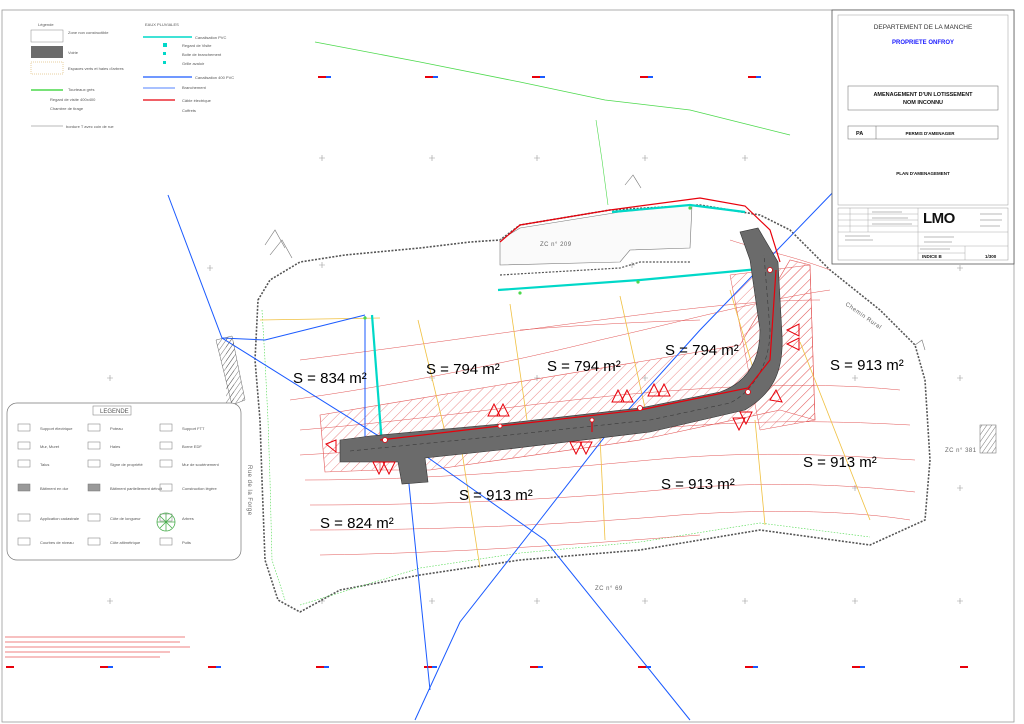 The image size is (1024, 724). Describe the element at coordinates (126, 464) in the screenshot. I see `legend-item-label: Signe de propriété` at that location.